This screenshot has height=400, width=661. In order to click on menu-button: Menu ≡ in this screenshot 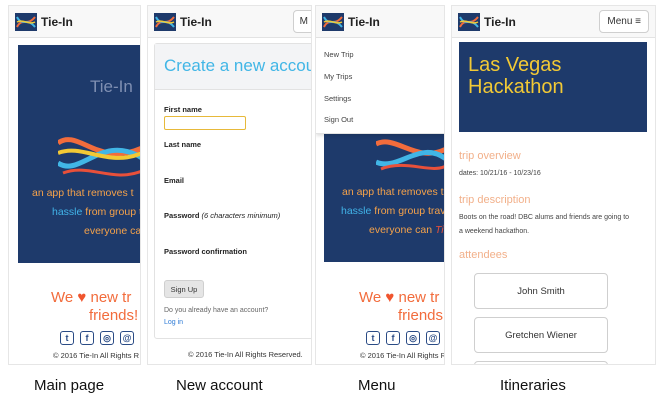, I will do `click(624, 21)`.